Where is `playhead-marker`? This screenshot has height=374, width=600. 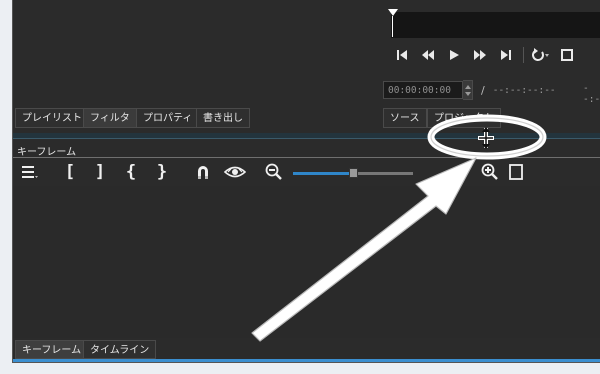 playhead-marker is located at coordinates (393, 12).